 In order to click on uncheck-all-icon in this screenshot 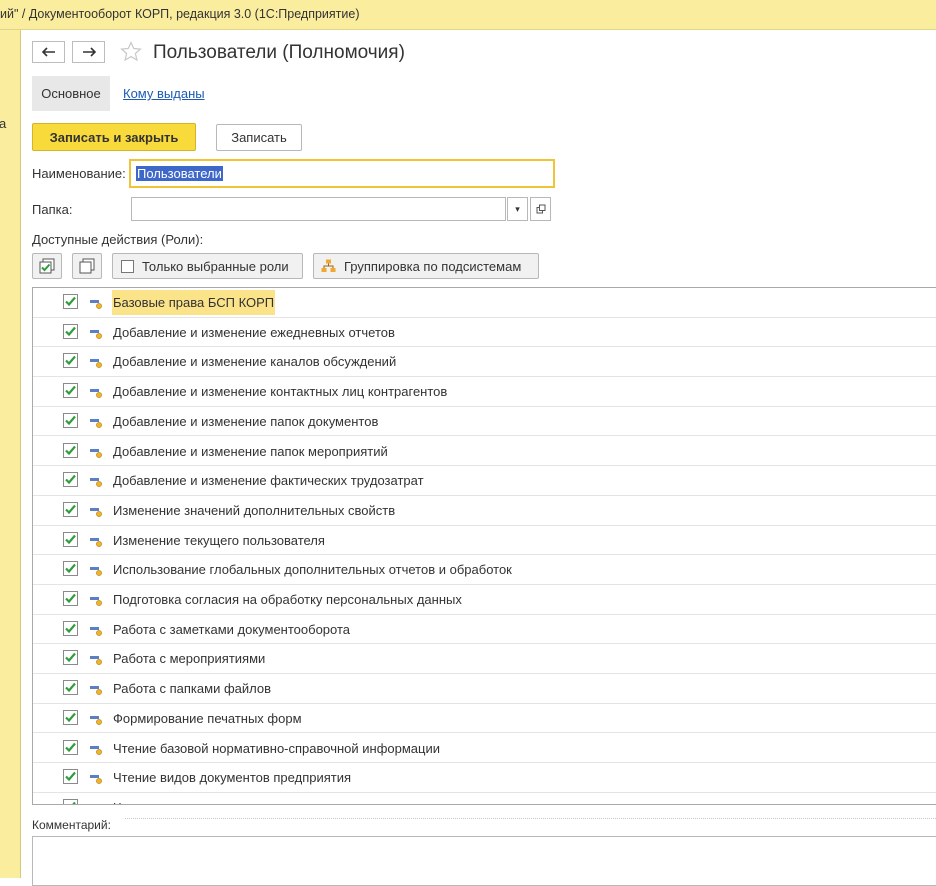, I will do `click(87, 266)`.